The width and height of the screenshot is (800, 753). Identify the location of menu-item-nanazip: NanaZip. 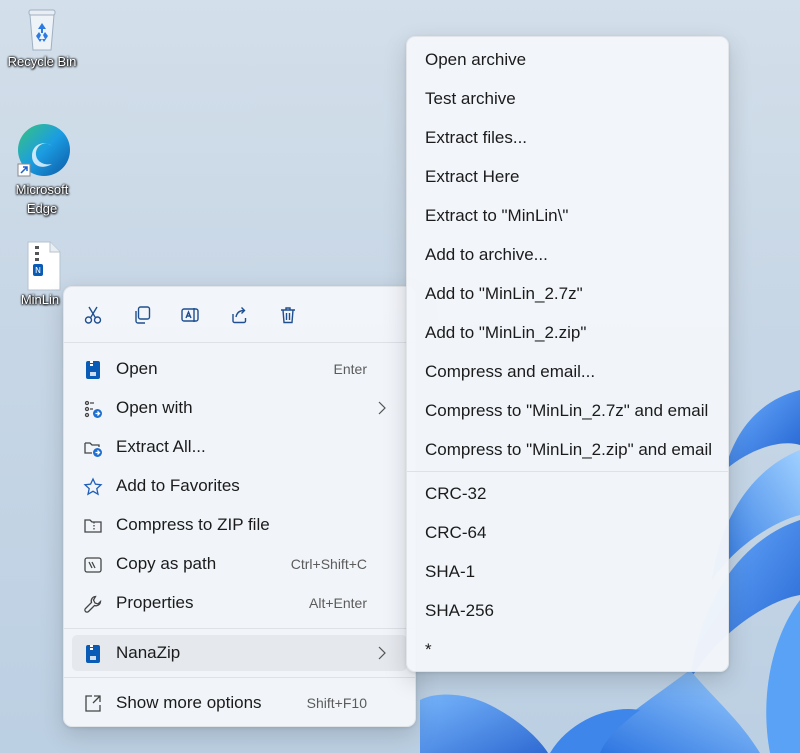
(239, 653).